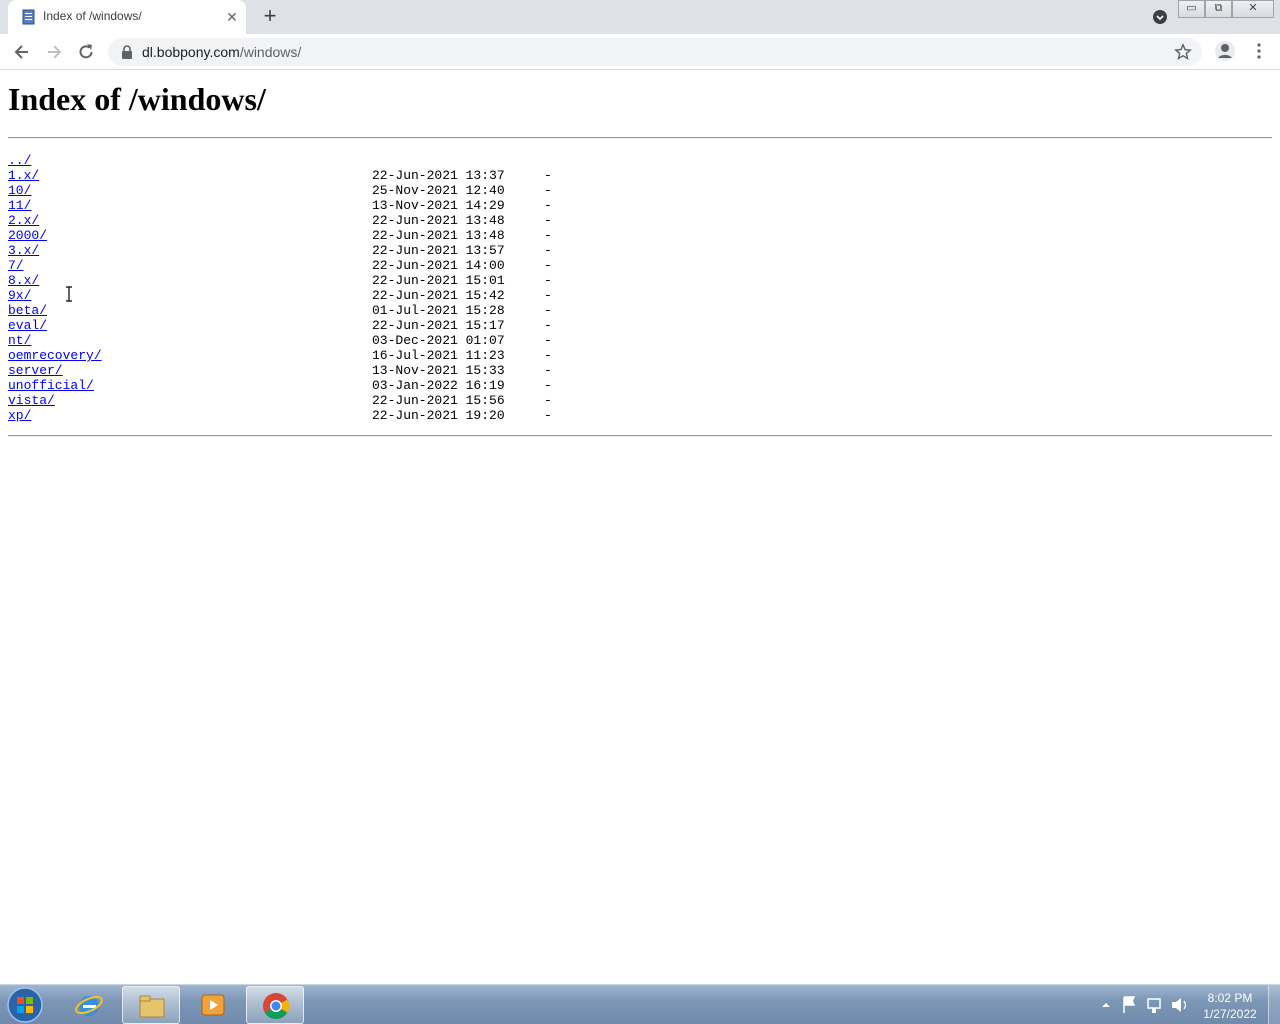  Describe the element at coordinates (25, 1005) in the screenshot. I see `start-orb-icon` at that location.